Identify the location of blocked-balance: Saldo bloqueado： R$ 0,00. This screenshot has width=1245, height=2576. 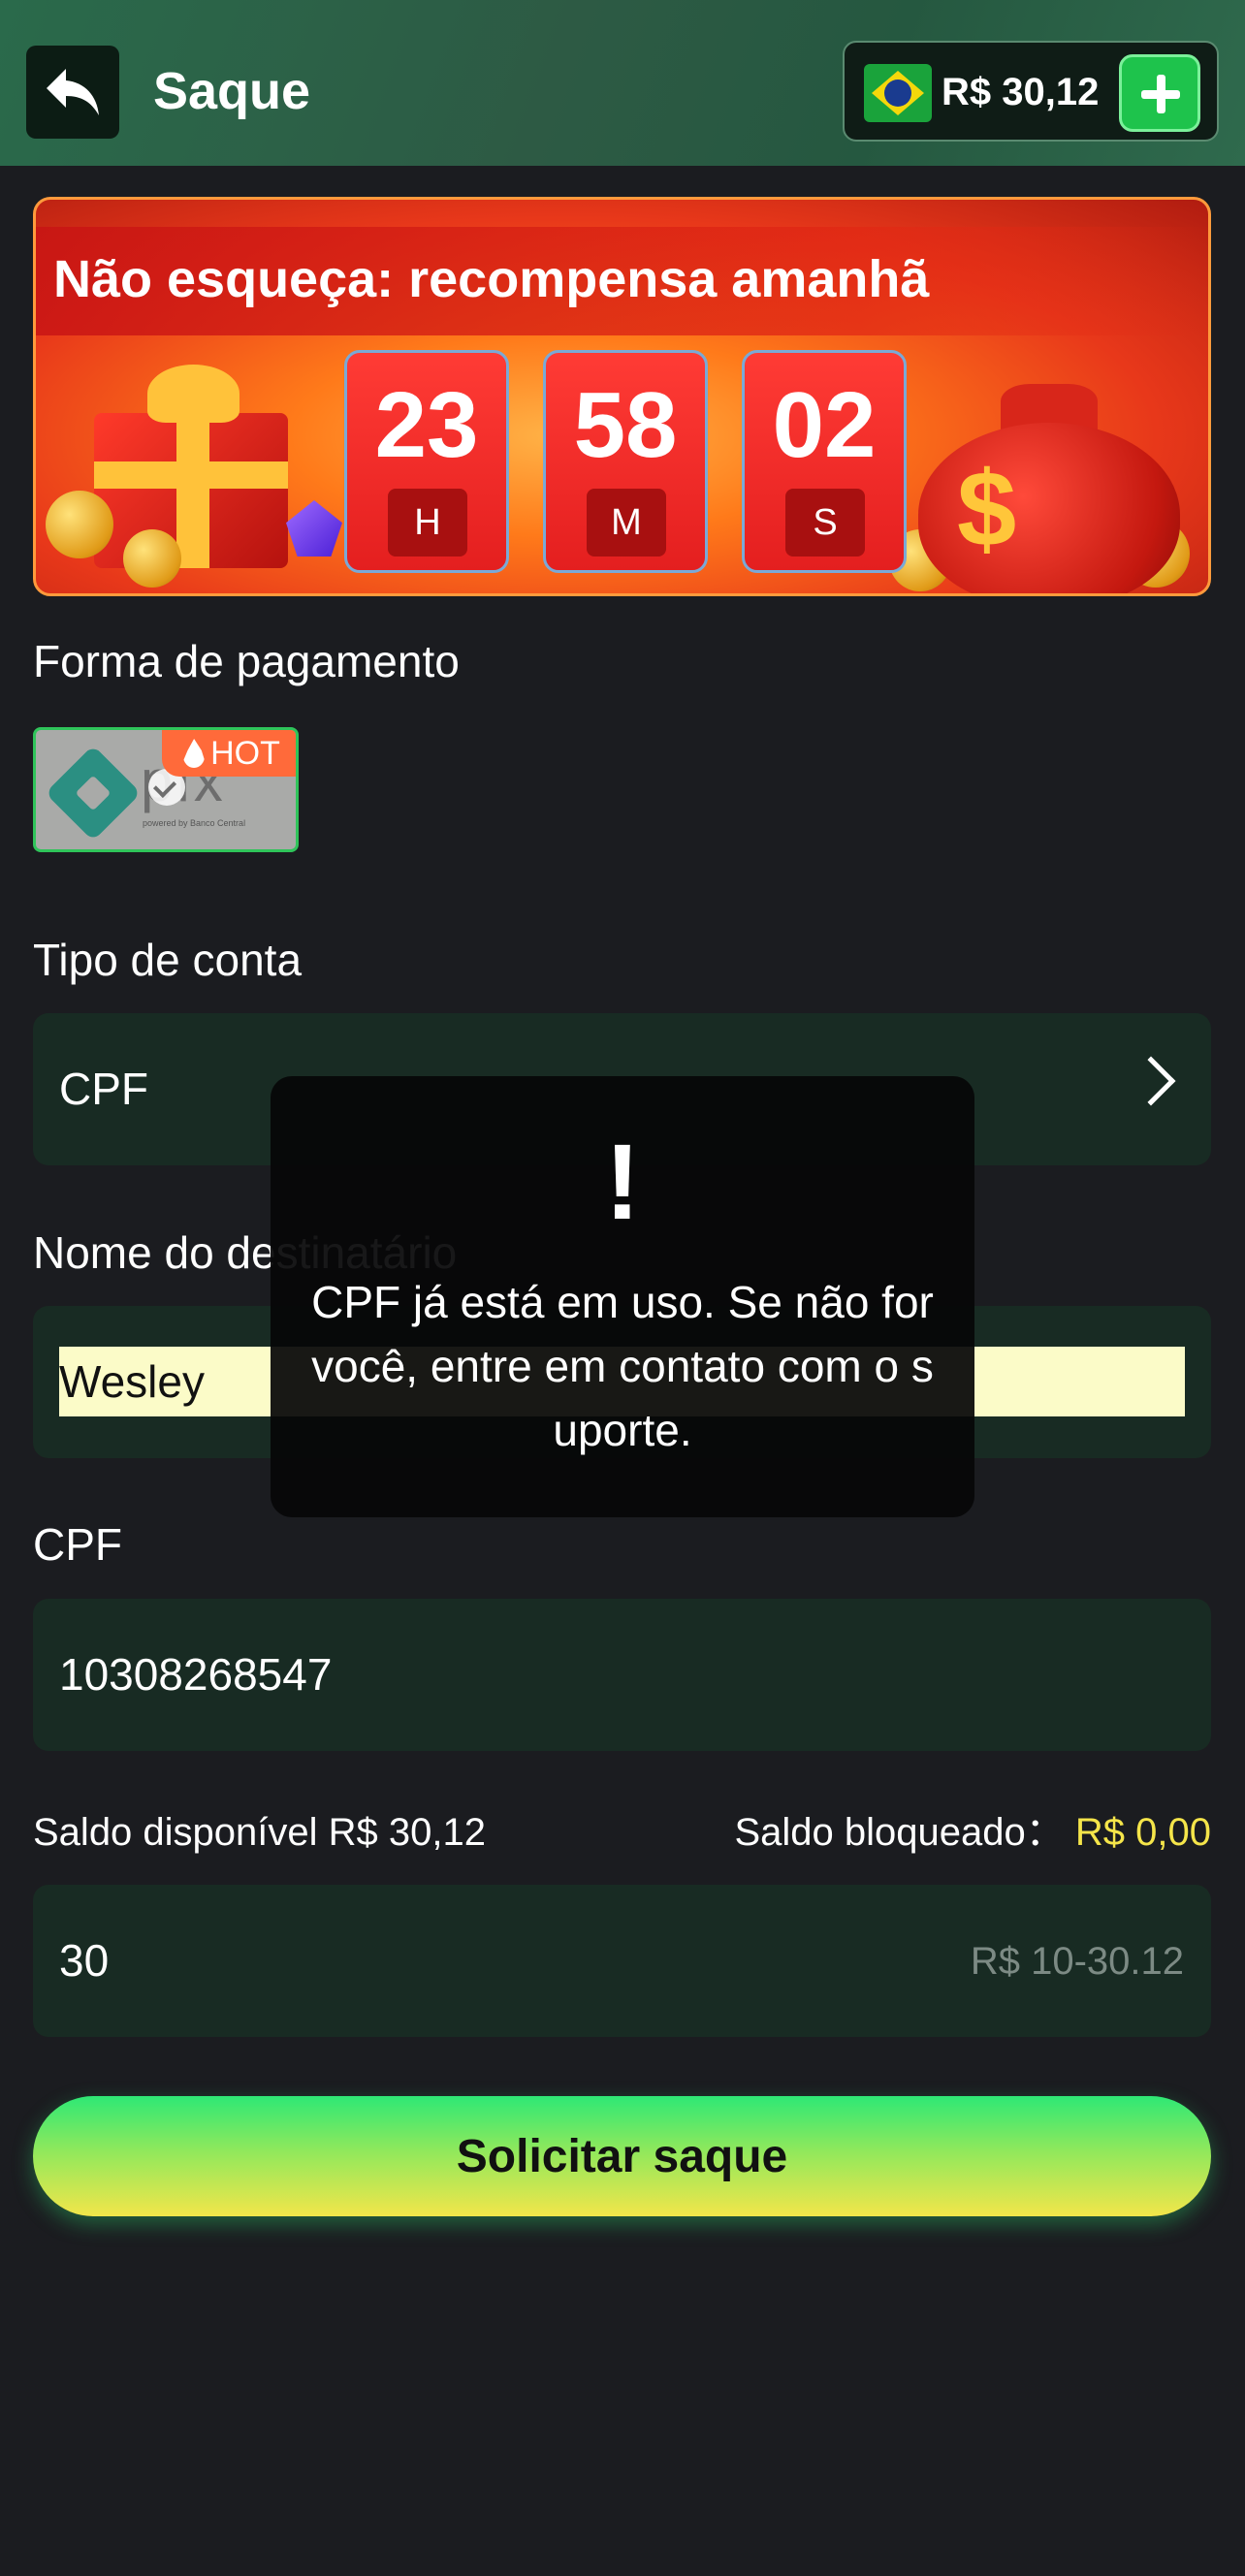
(973, 1832).